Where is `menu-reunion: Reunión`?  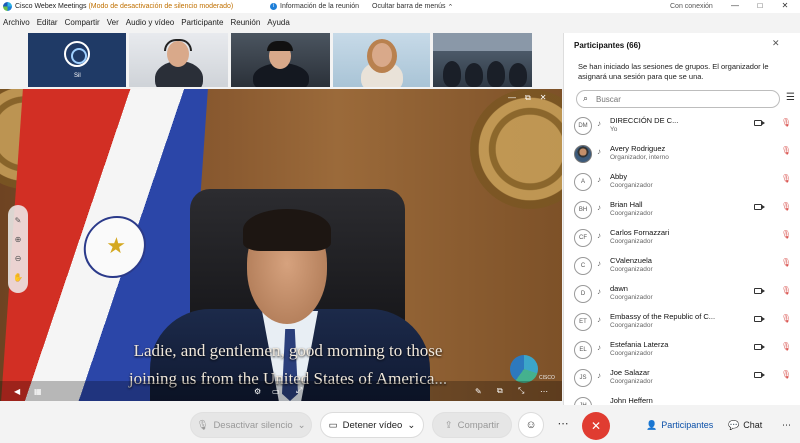 menu-reunion: Reunión is located at coordinates (245, 22).